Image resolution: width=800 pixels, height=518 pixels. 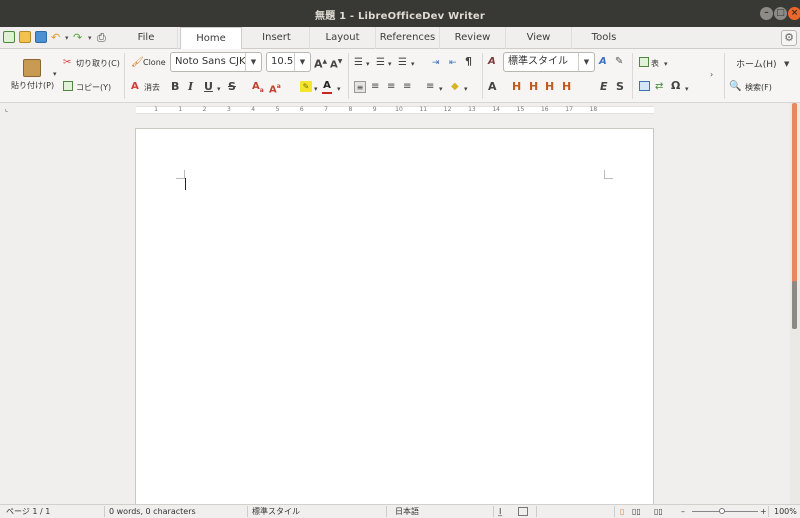 I want to click on background-color-icon: ◆, so click(x=455, y=87).